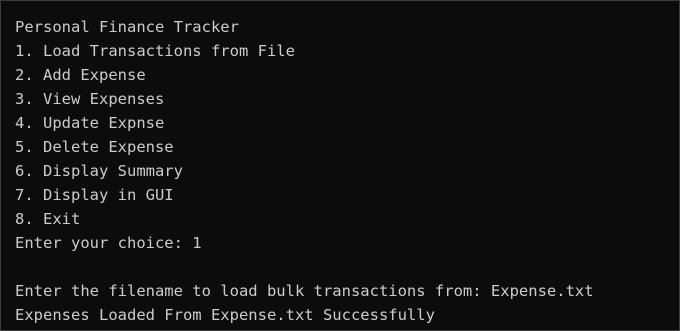 Image resolution: width=680 pixels, height=331 pixels. Describe the element at coordinates (80, 75) in the screenshot. I see `menu-option-add-expense: 2. Add Expense` at that location.